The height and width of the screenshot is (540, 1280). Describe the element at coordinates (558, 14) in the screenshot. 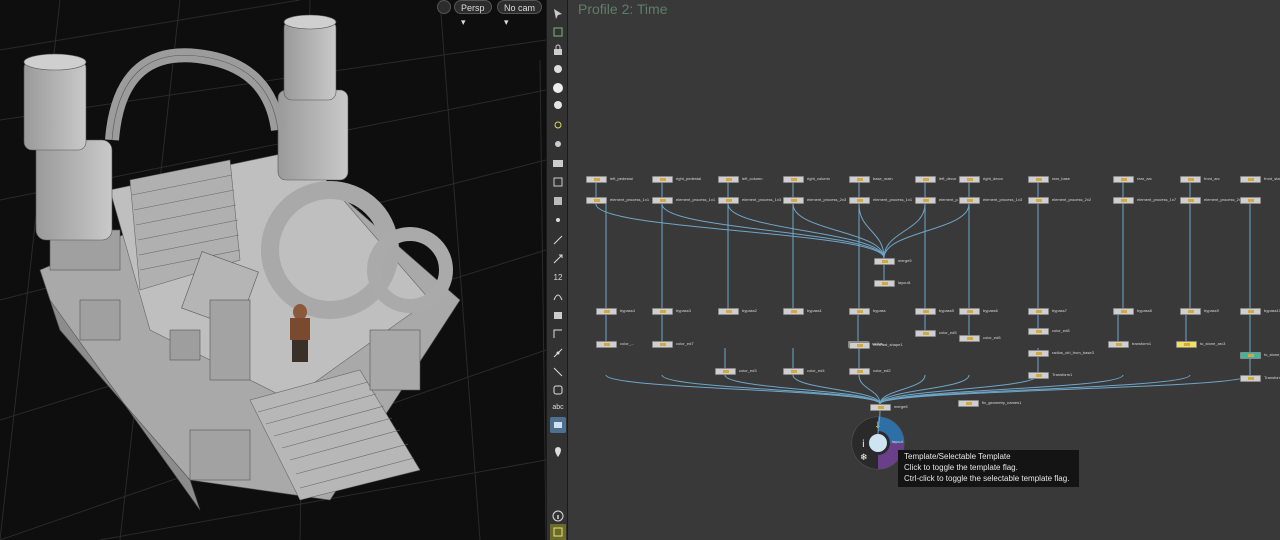

I see `select-icon` at that location.